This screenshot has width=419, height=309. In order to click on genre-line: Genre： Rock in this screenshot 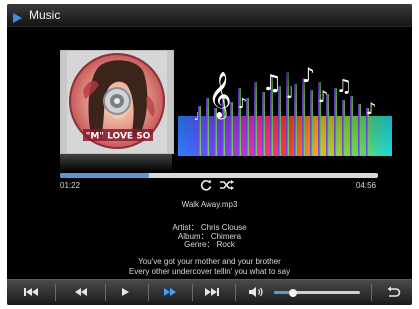, I will do `click(209, 245)`.